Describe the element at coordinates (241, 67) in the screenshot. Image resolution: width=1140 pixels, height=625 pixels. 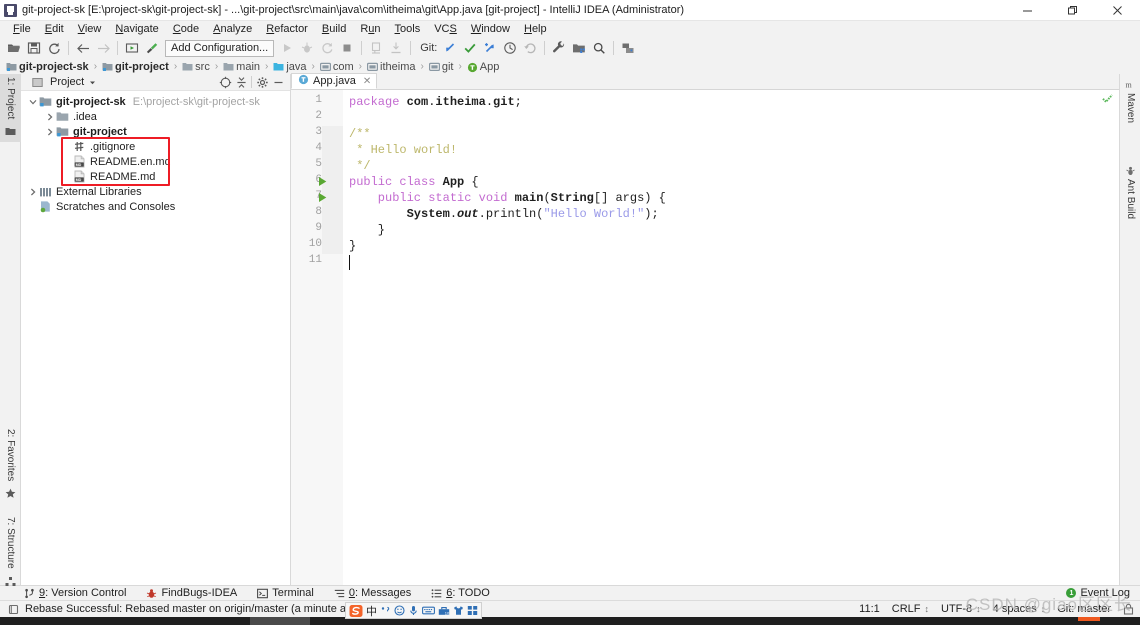
I see `breadcrumb-item-main: main` at that location.